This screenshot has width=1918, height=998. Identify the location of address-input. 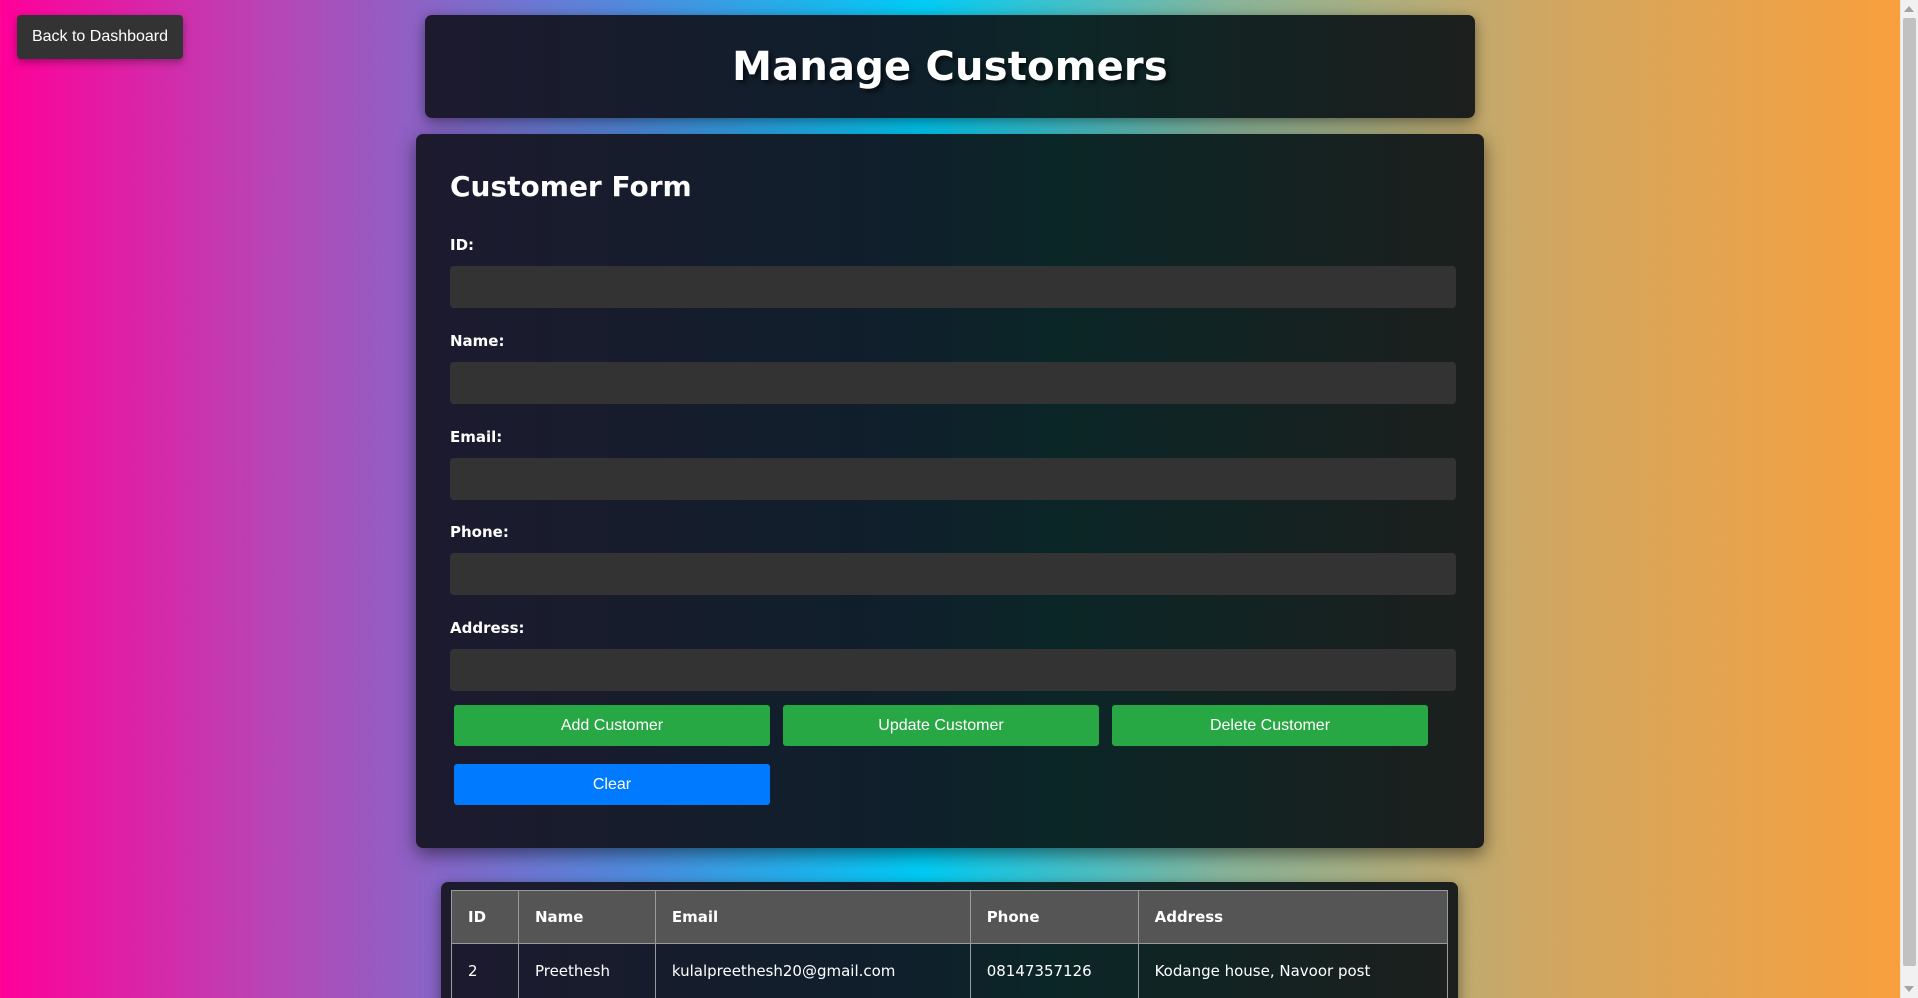
(953, 670).